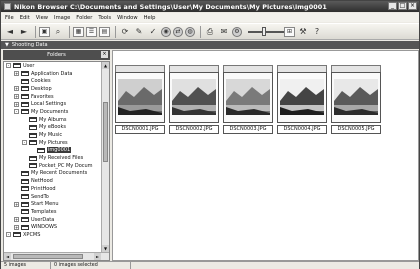 The image size is (420, 269). What do you see at coordinates (105, 65) in the screenshot?
I see `scroll-up-icon: ▲` at bounding box center [105, 65].